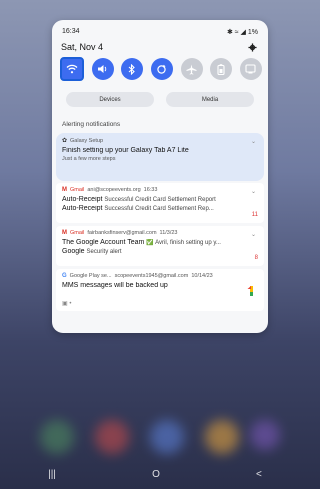 The height and width of the screenshot is (489, 320). Describe the element at coordinates (87, 140) in the screenshot. I see `app-name: Galaxy Setup` at that location.